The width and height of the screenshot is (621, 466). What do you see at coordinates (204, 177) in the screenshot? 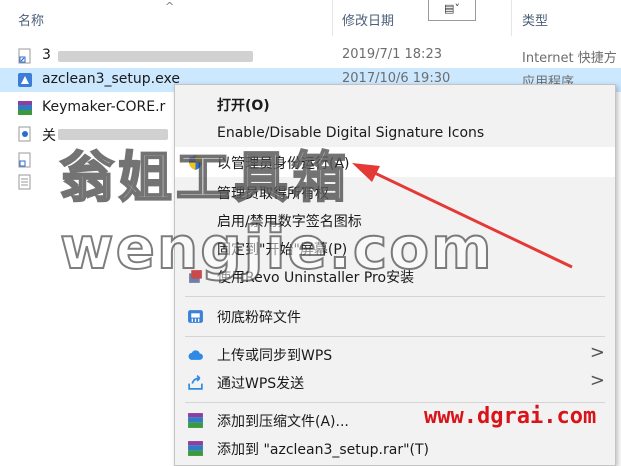
I see `watermark-chinese: 翁姐工具箱` at bounding box center [204, 177].